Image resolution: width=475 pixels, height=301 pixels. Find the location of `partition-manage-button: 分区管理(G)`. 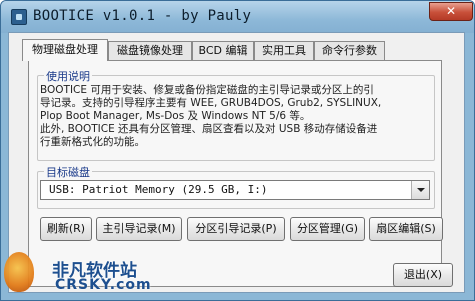

partition-manage-button: 分区管理(G) is located at coordinates (327, 229).